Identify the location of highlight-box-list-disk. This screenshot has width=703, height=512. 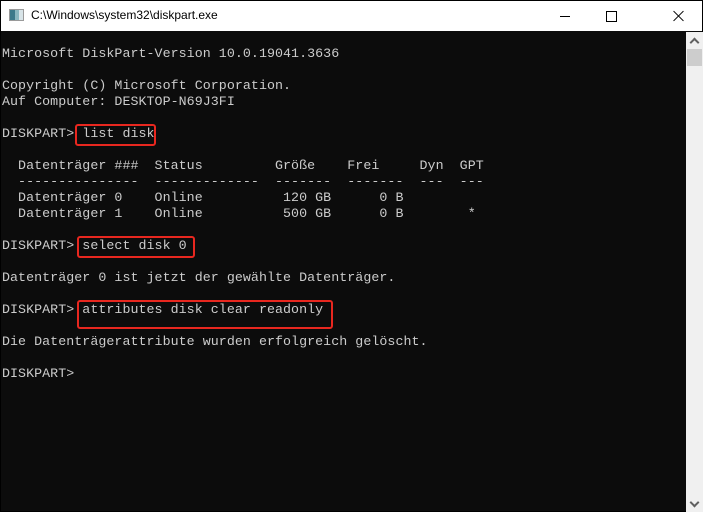
(115, 135).